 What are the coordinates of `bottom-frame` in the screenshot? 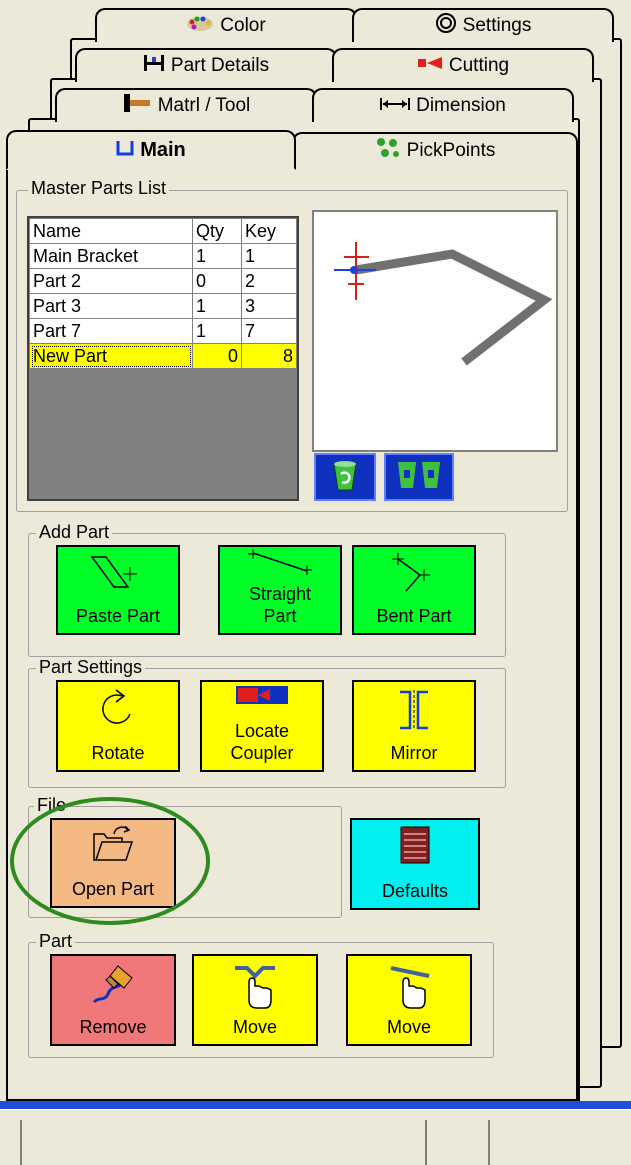 It's located at (315, 1137).